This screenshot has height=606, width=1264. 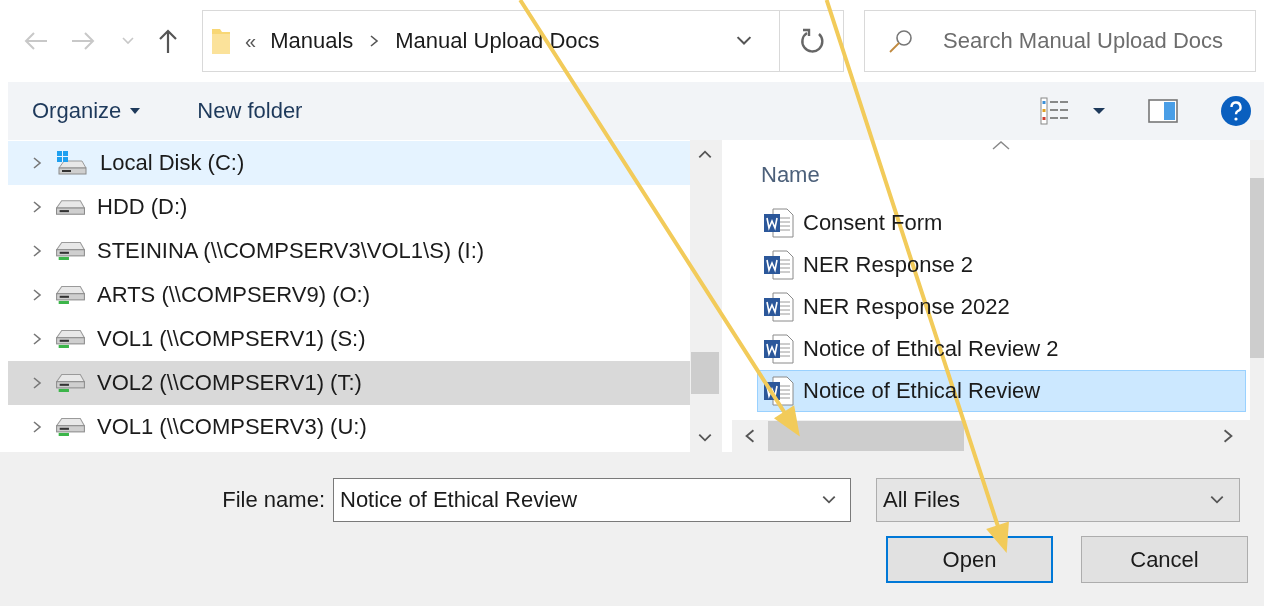 I want to click on new-folder-button: New folder, so click(x=250, y=111).